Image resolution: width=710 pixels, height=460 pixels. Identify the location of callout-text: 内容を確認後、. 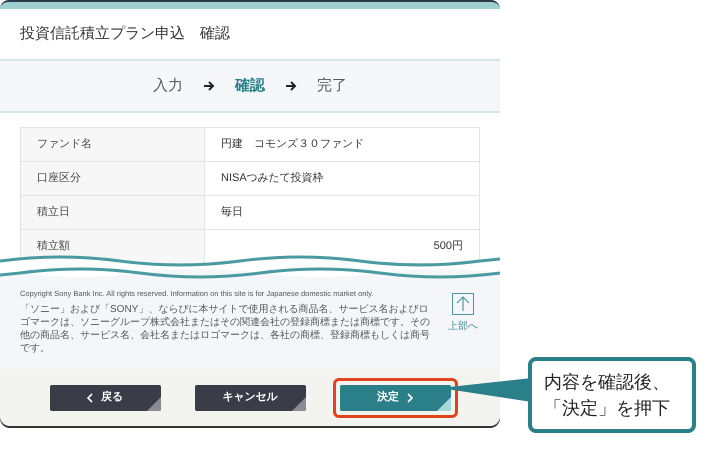
(607, 382).